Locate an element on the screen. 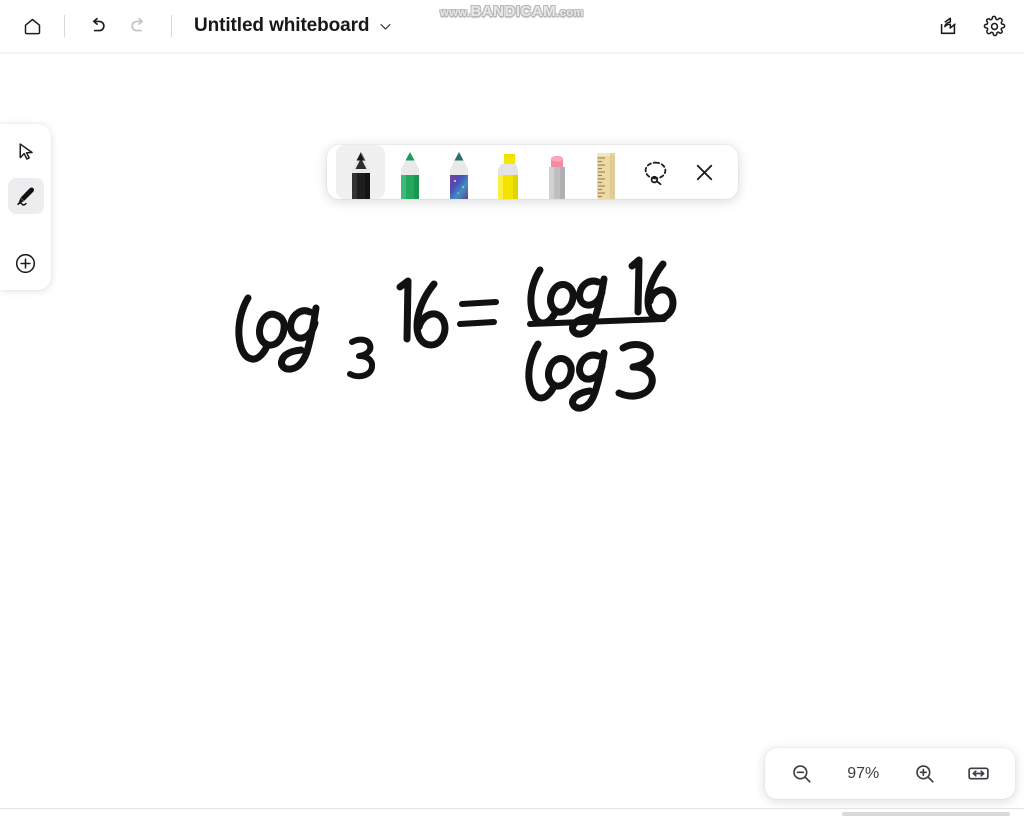  header-left-group: Untitled whiteboard is located at coordinates (199, 26).